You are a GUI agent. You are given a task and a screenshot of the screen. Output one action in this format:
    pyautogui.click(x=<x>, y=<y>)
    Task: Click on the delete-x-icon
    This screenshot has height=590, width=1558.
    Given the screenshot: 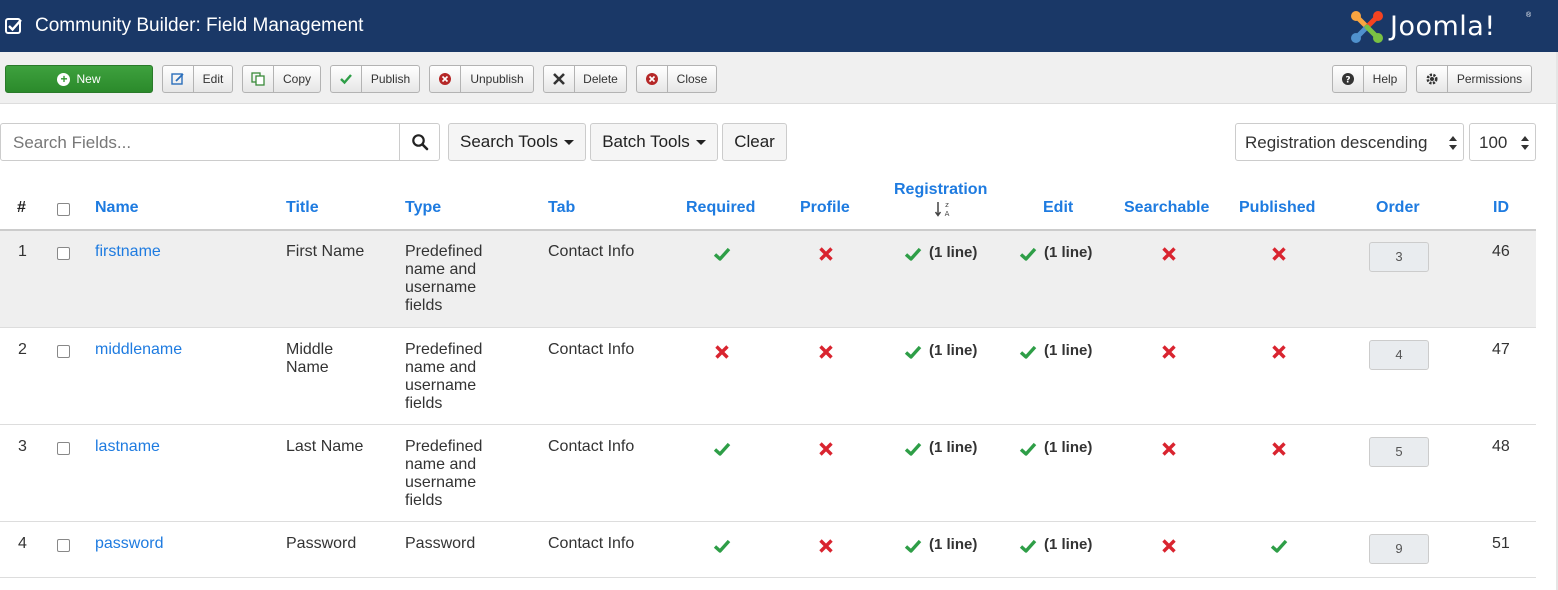 What is the action you would take?
    pyautogui.click(x=559, y=79)
    